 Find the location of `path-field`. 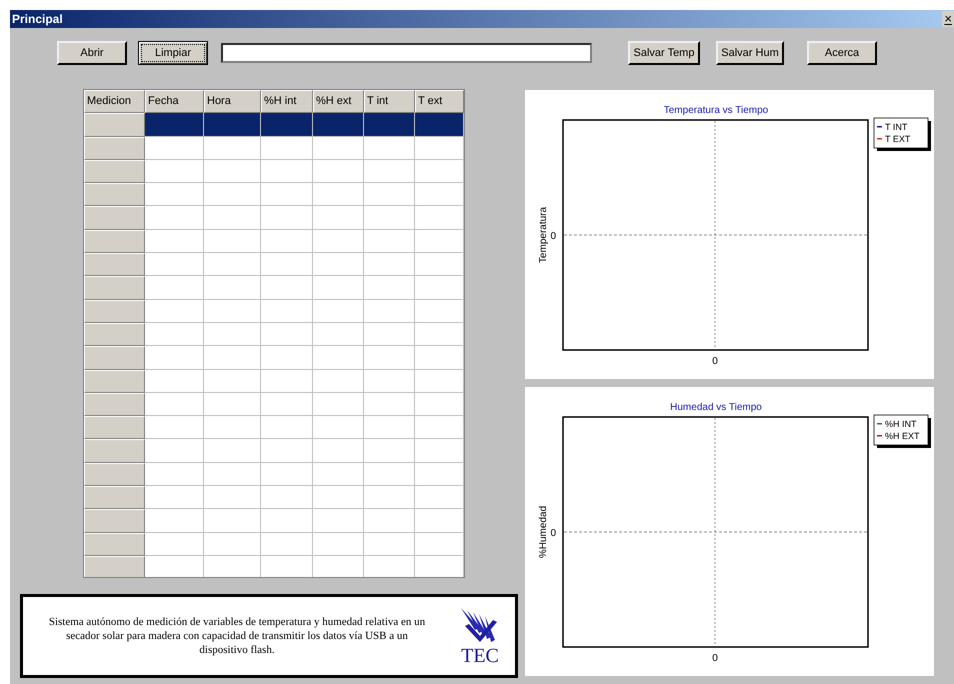

path-field is located at coordinates (406, 53).